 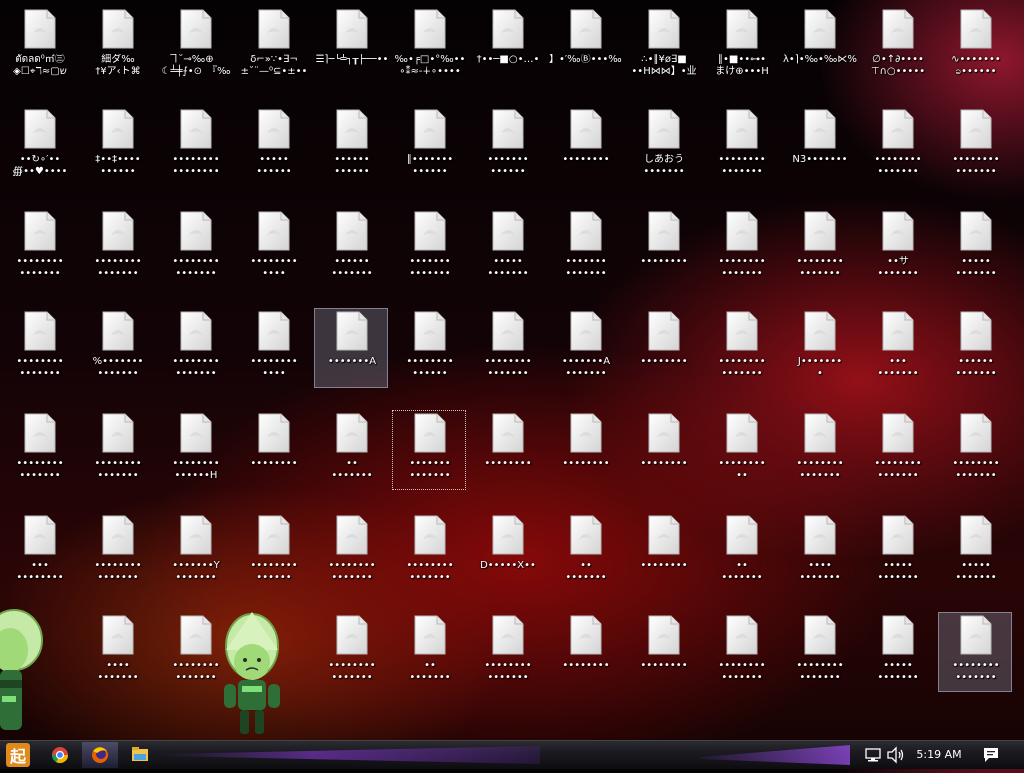 What do you see at coordinates (507, 552) in the screenshot?
I see `desktop-file: D•••••X••` at bounding box center [507, 552].